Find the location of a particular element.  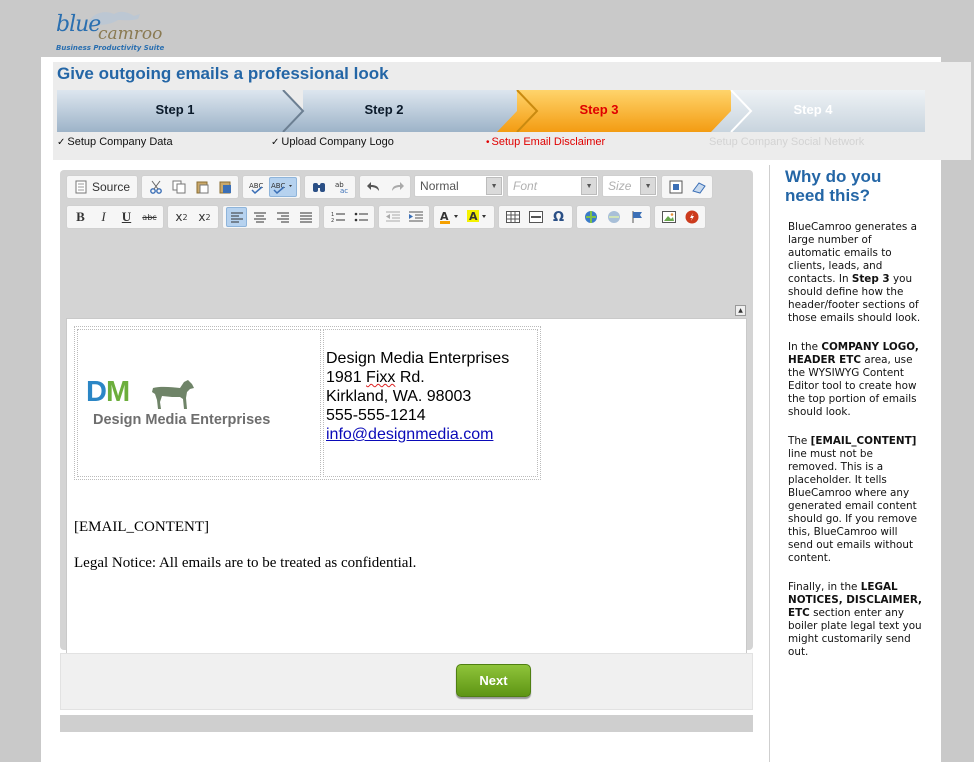

redo-icon is located at coordinates (396, 187).